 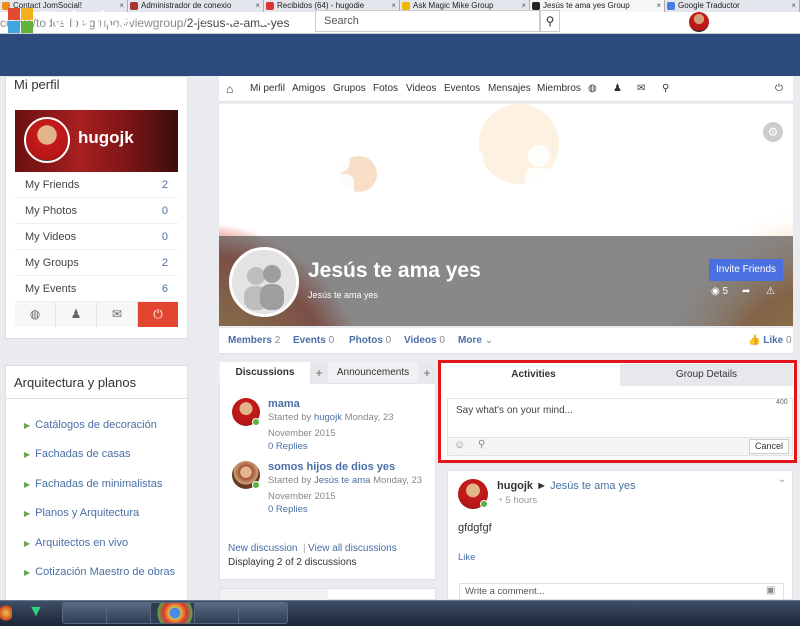 What do you see at coordinates (506, 281) in the screenshot?
I see `cover-overlay` at bounding box center [506, 281].